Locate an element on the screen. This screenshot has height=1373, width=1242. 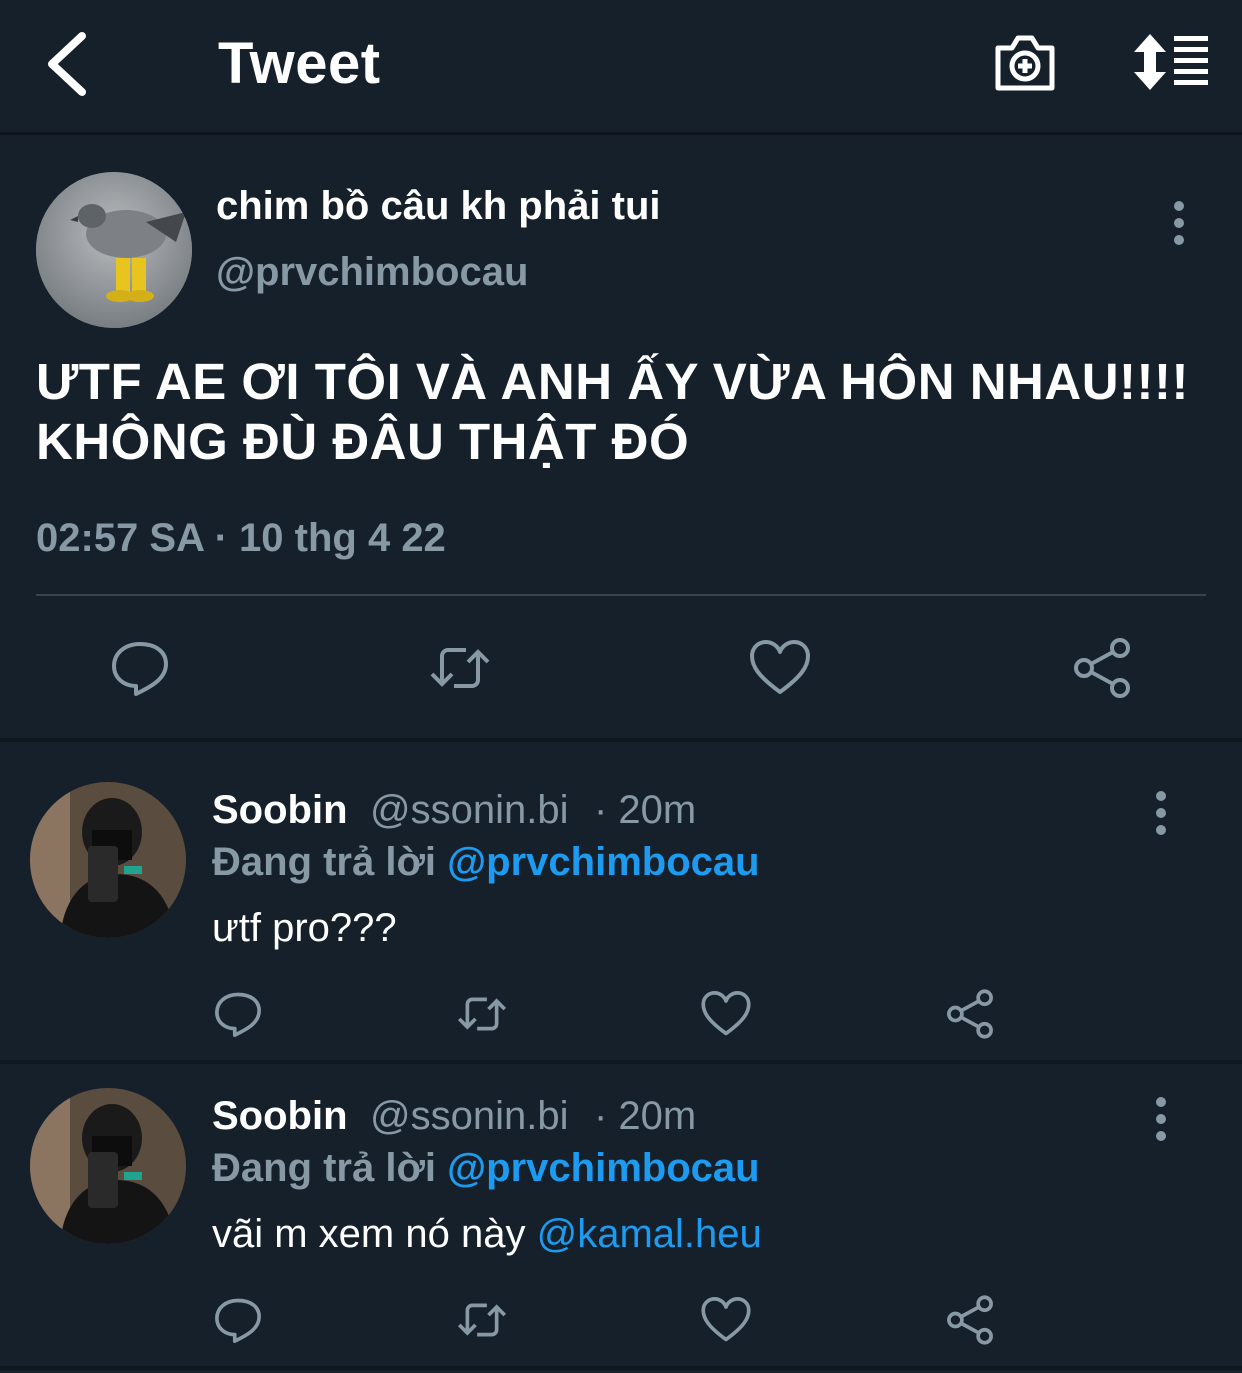
camera-add-icon is located at coordinates (1025, 63).